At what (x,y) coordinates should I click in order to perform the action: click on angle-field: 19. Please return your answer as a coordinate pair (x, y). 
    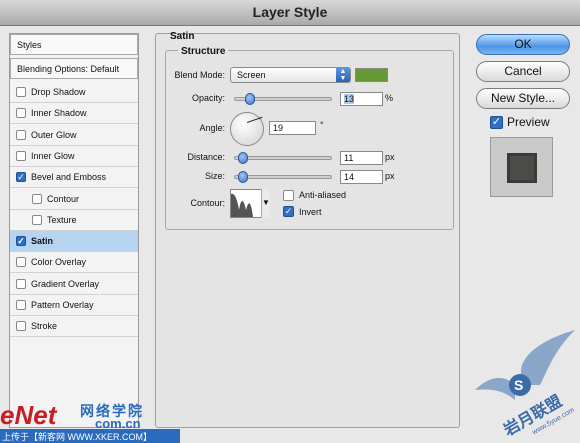
    Looking at the image, I should click on (292, 128).